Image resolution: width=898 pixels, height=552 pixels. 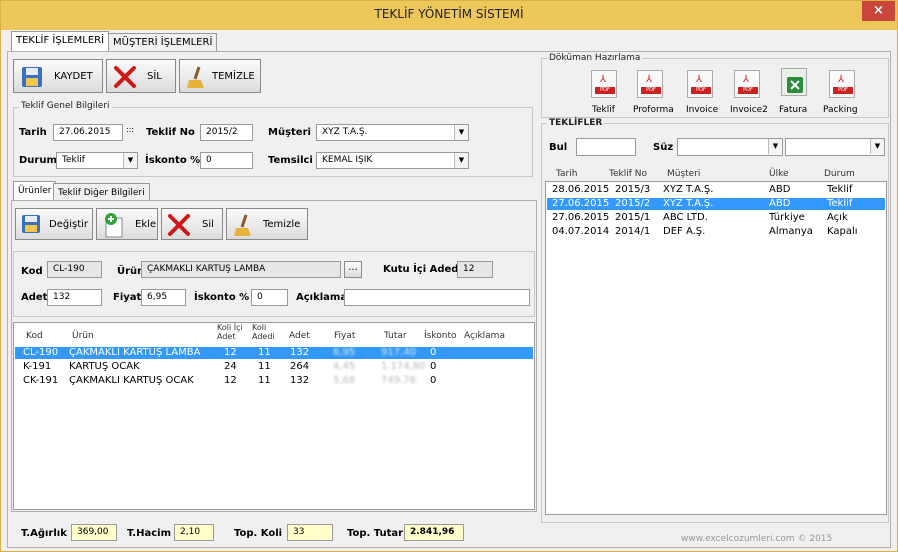 I want to click on tab-teklif-diger-bilgileri: Teklif Diğer Bilgileri, so click(x=101, y=192).